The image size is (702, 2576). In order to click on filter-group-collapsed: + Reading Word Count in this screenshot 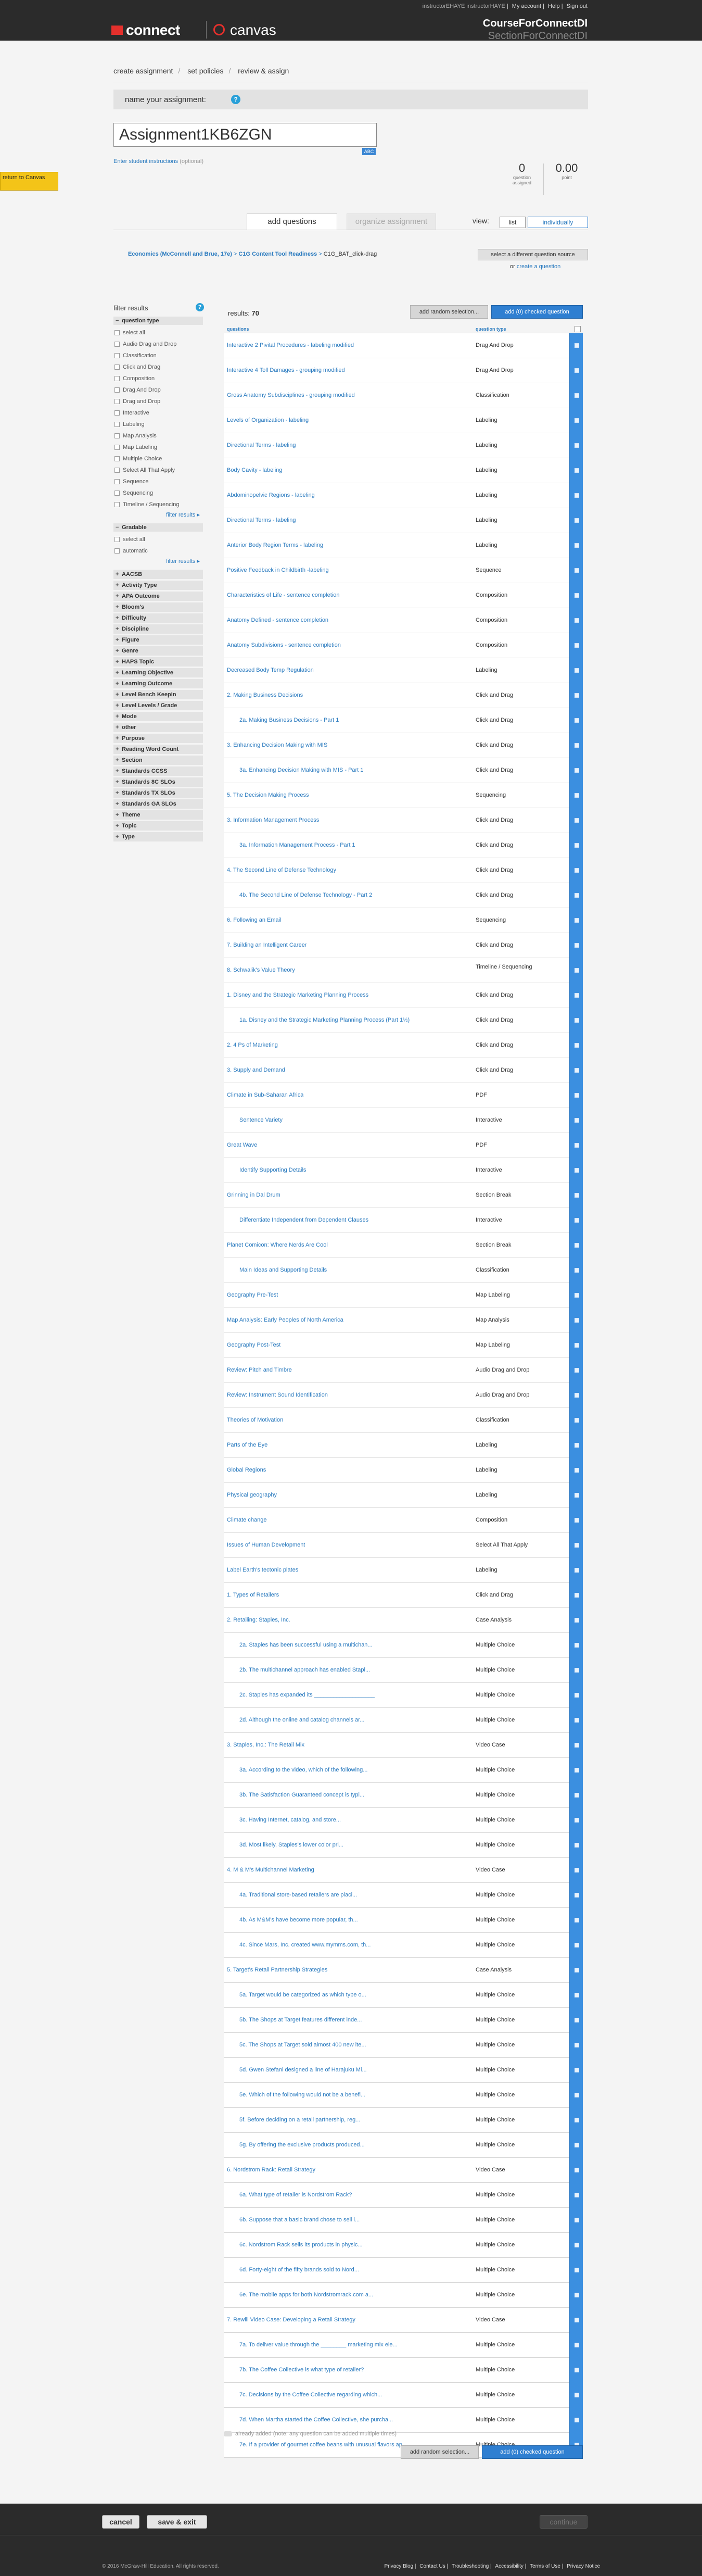, I will do `click(158, 750)`.